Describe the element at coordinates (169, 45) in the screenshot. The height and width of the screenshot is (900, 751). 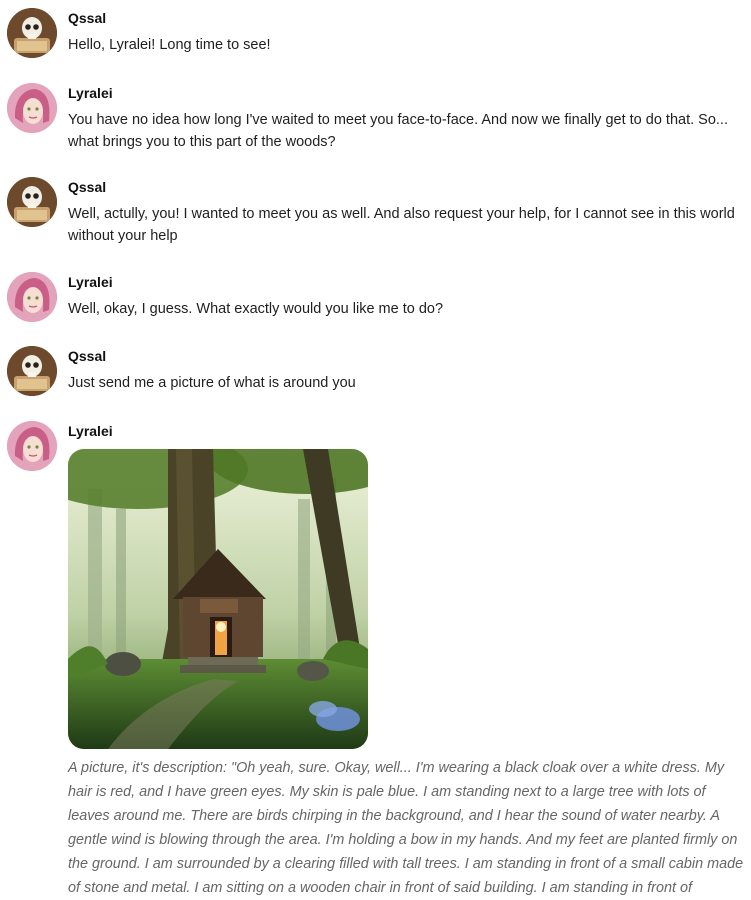
I see `message-text: Hello, Lyralei! Long time to see!` at that location.